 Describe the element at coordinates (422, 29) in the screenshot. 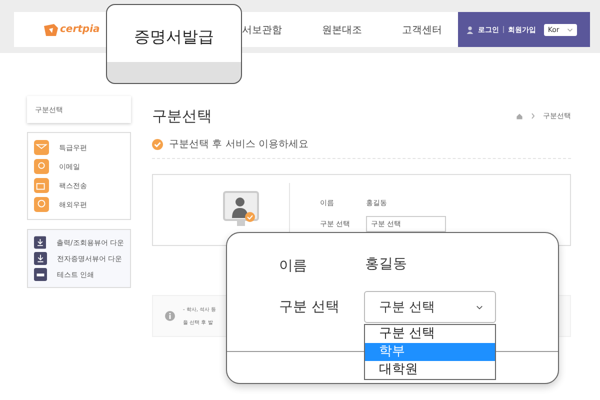

I see `nav-link: 고객센터` at that location.